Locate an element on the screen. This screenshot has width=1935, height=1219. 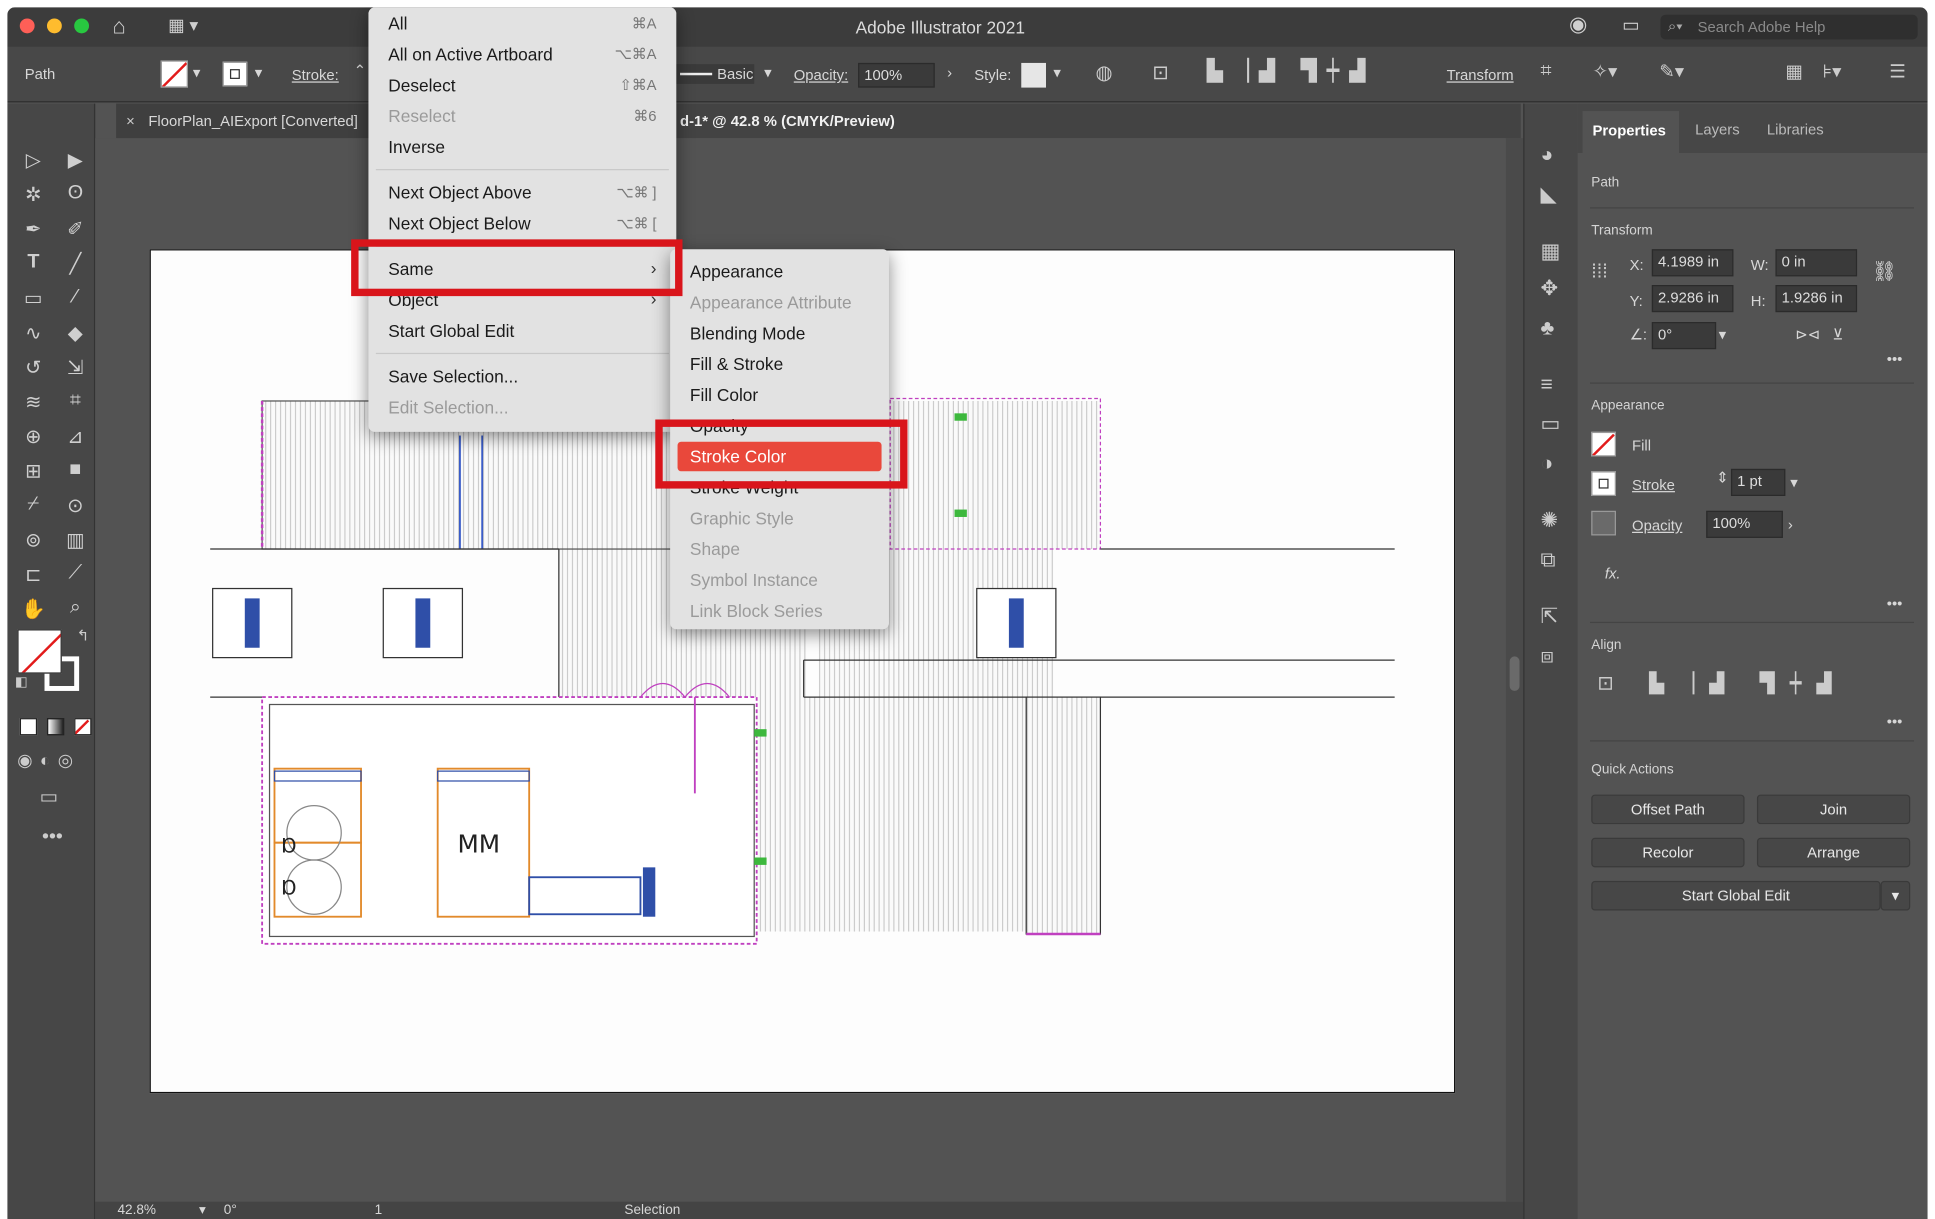
offset-path-button: Offset Path is located at coordinates (1668, 809).